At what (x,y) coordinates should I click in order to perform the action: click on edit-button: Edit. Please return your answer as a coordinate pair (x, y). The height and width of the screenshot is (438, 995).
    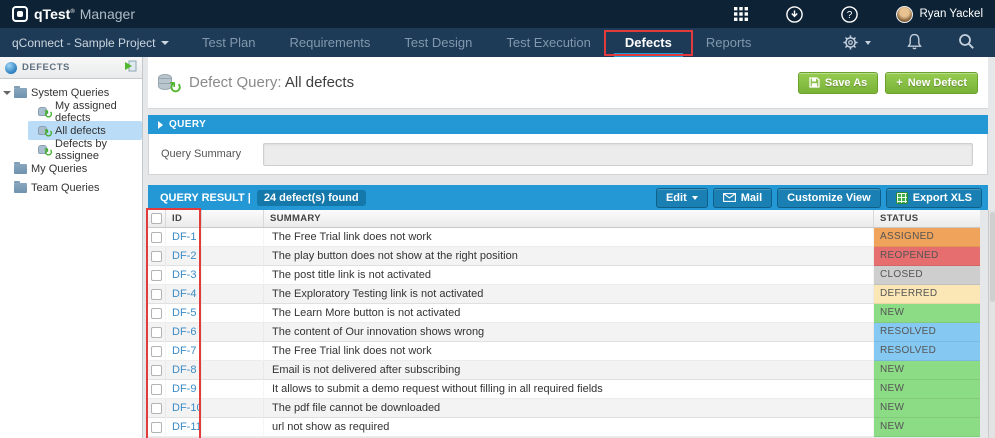
    Looking at the image, I should click on (681, 197).